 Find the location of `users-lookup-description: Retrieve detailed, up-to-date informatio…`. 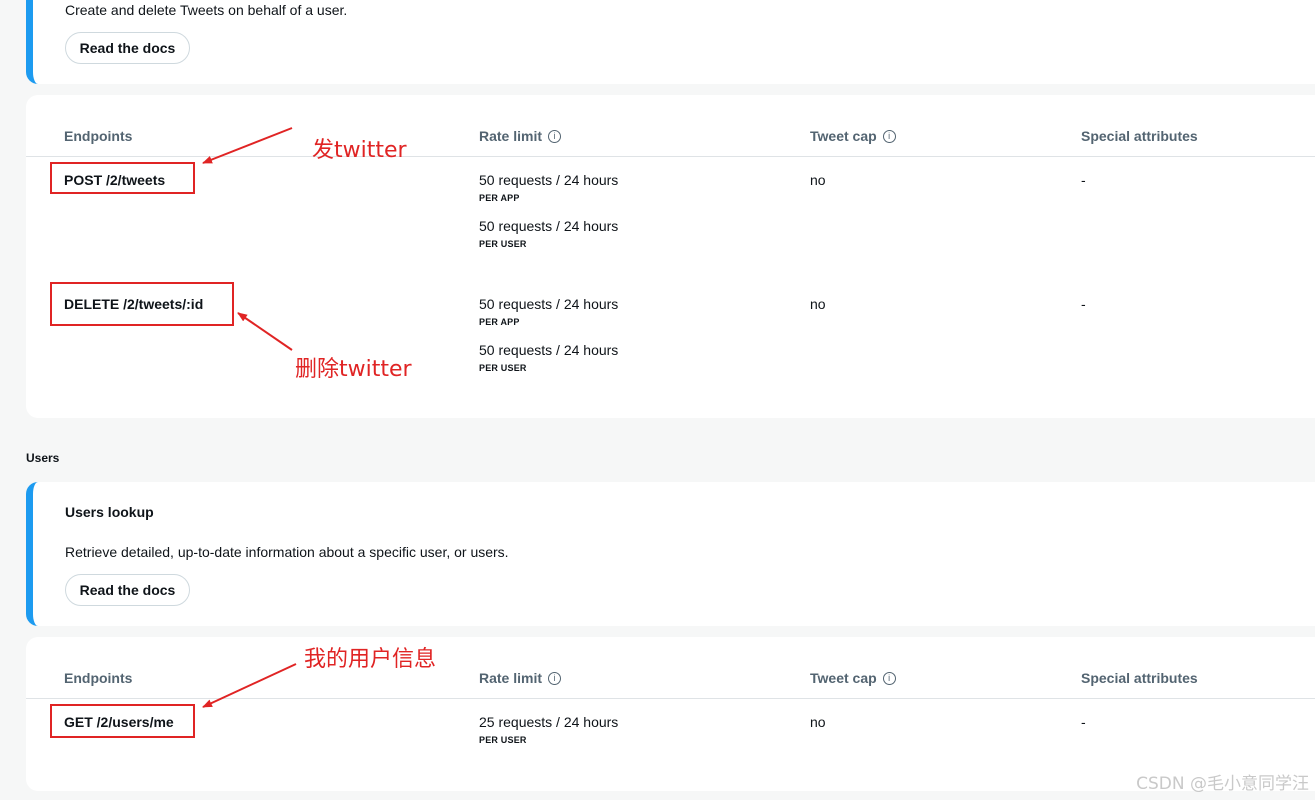

users-lookup-description: Retrieve detailed, up-to-date informatio… is located at coordinates (287, 552).